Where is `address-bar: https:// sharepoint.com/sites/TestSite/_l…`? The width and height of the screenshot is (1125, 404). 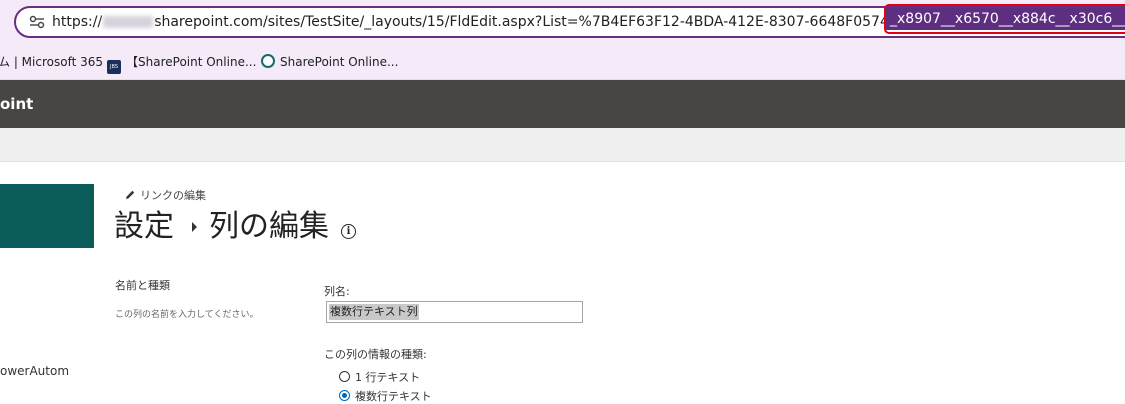
address-bar: https:// sharepoint.com/sites/TestSite/_l… is located at coordinates (569, 21).